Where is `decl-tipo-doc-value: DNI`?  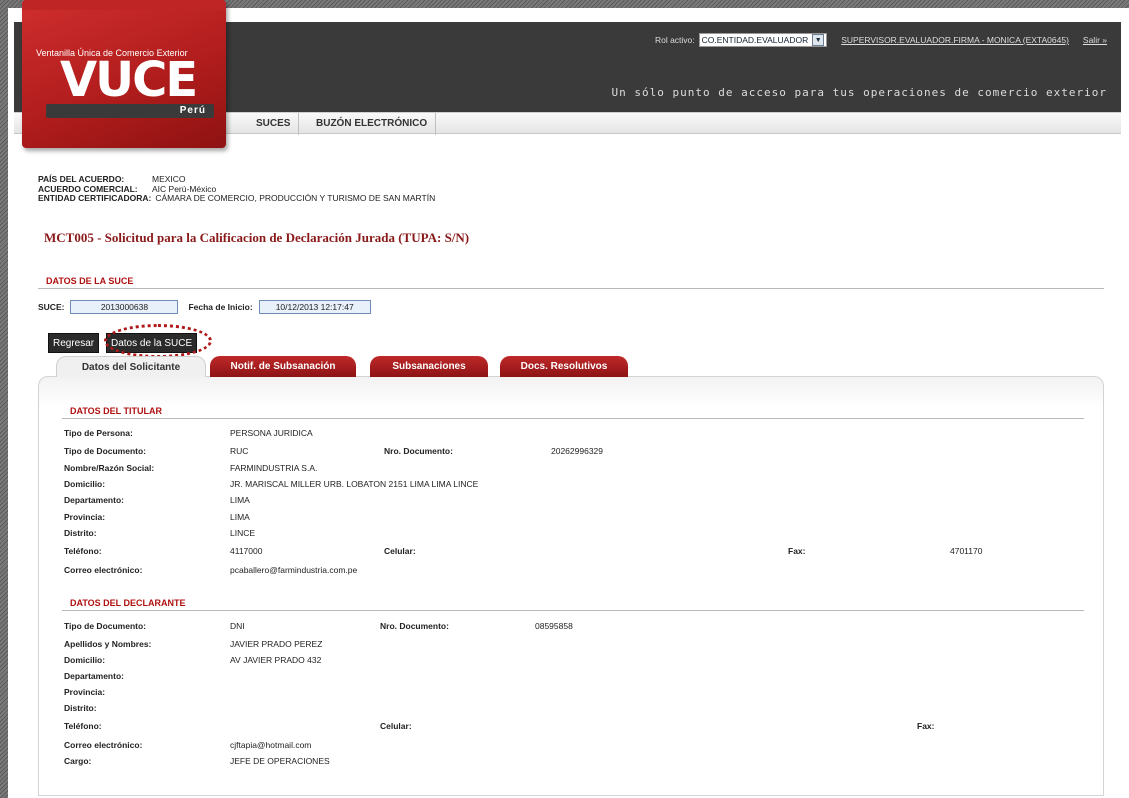
decl-tipo-doc-value: DNI is located at coordinates (237, 626).